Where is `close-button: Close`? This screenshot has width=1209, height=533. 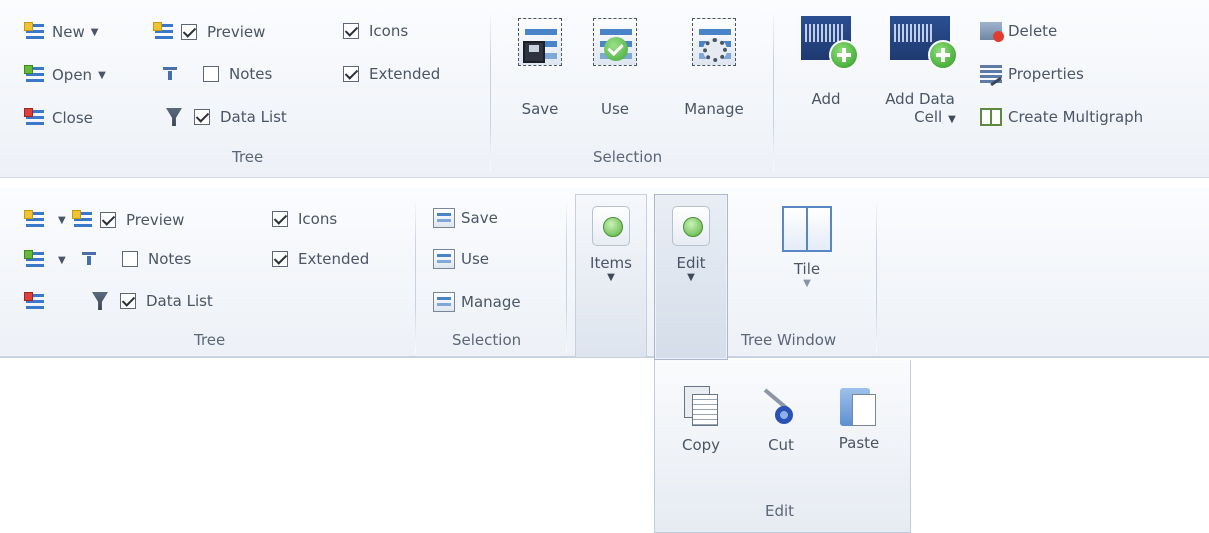 close-button: Close is located at coordinates (58, 118).